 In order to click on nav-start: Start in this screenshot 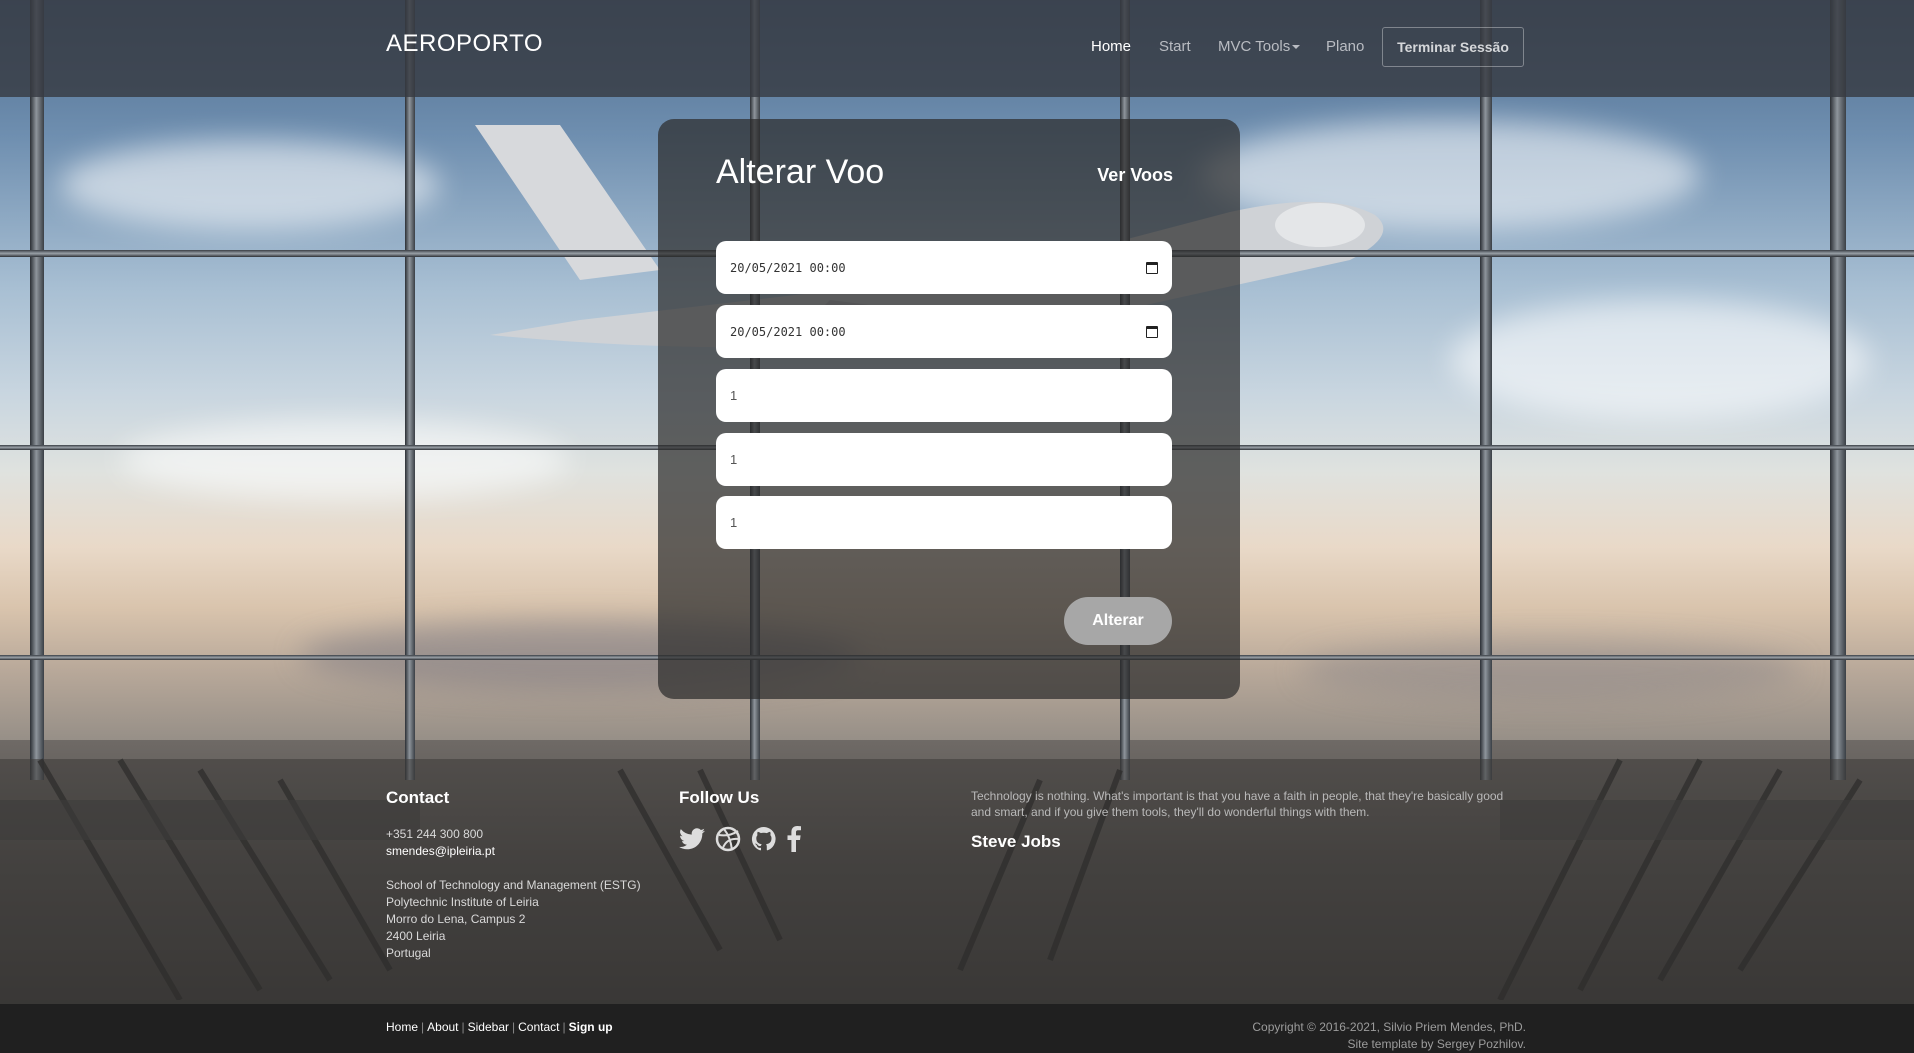, I will do `click(1175, 46)`.